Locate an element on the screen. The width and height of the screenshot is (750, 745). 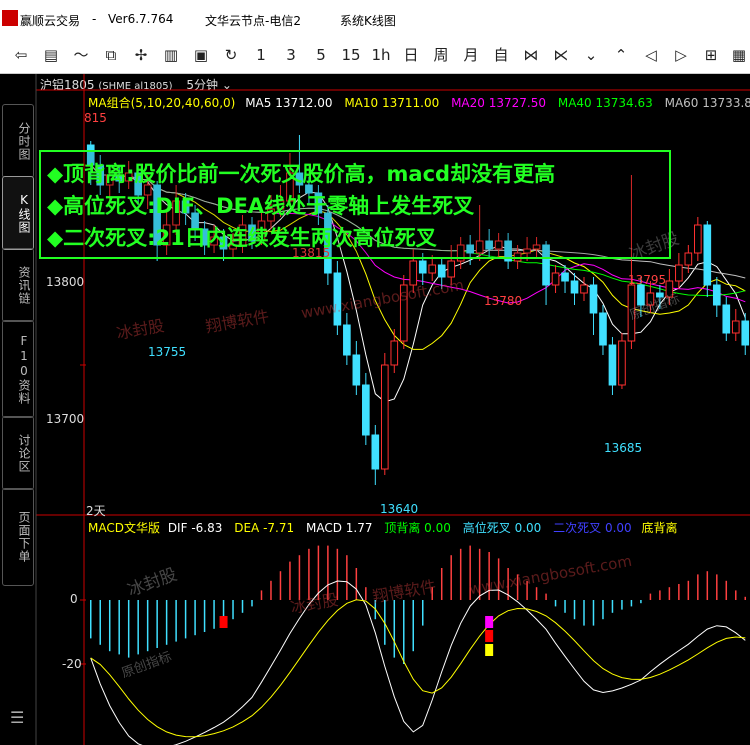
ma40-label: MA40 is located at coordinates (574, 103).